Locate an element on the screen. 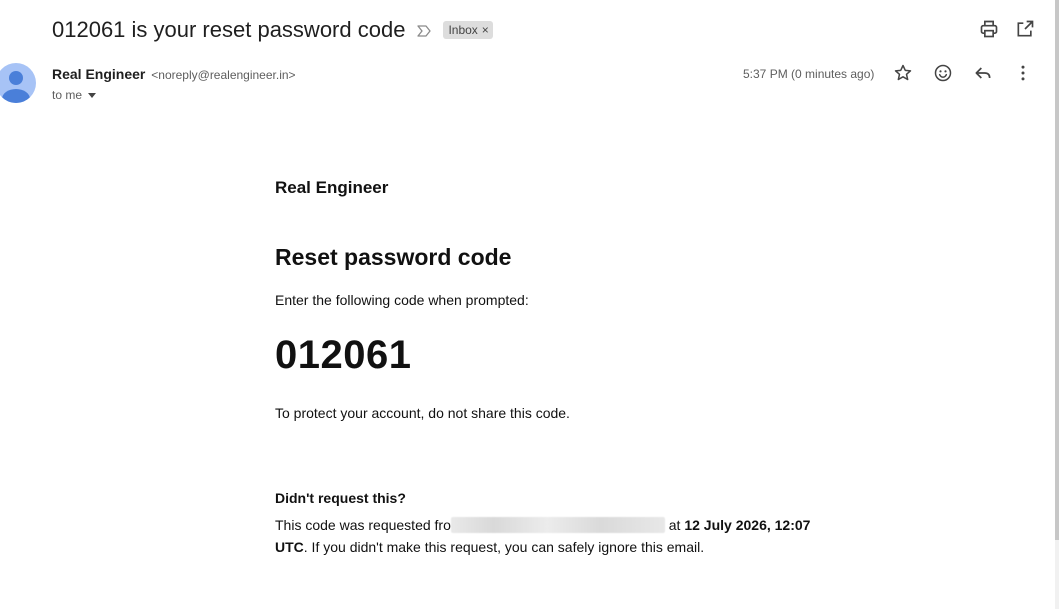 The image size is (1059, 609). remove-label-button: × is located at coordinates (485, 30).